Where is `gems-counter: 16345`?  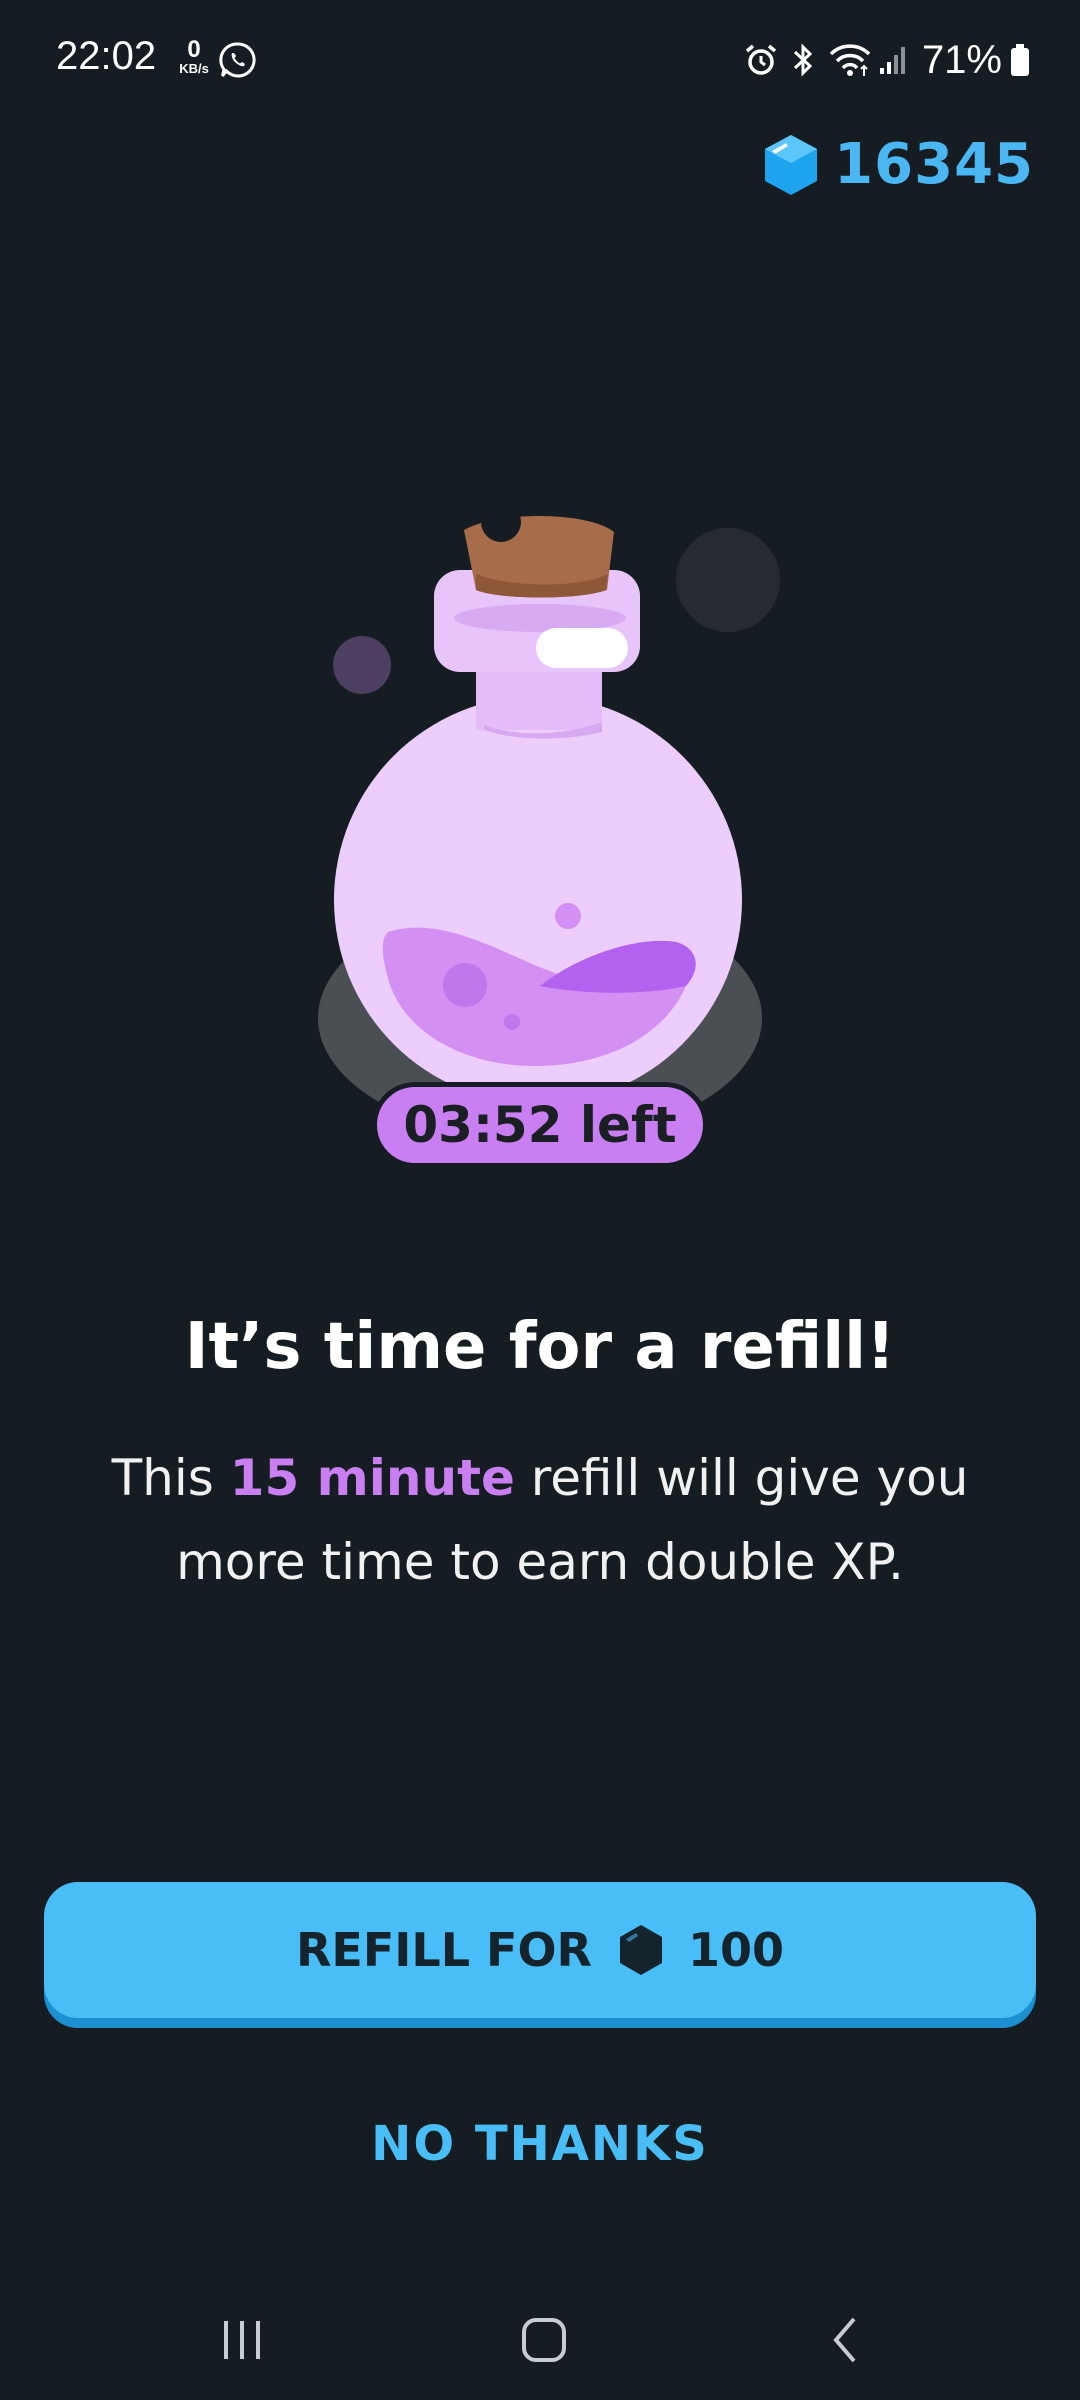 gems-counter: 16345 is located at coordinates (898, 164).